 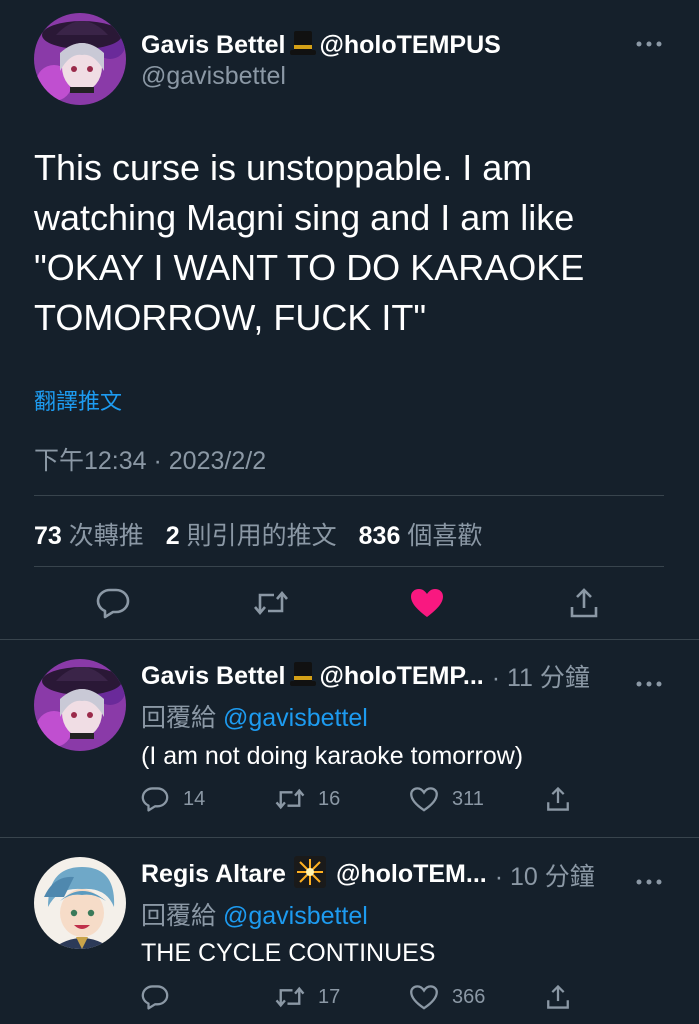 What do you see at coordinates (307, 799) in the screenshot?
I see `retweet-button: 16` at bounding box center [307, 799].